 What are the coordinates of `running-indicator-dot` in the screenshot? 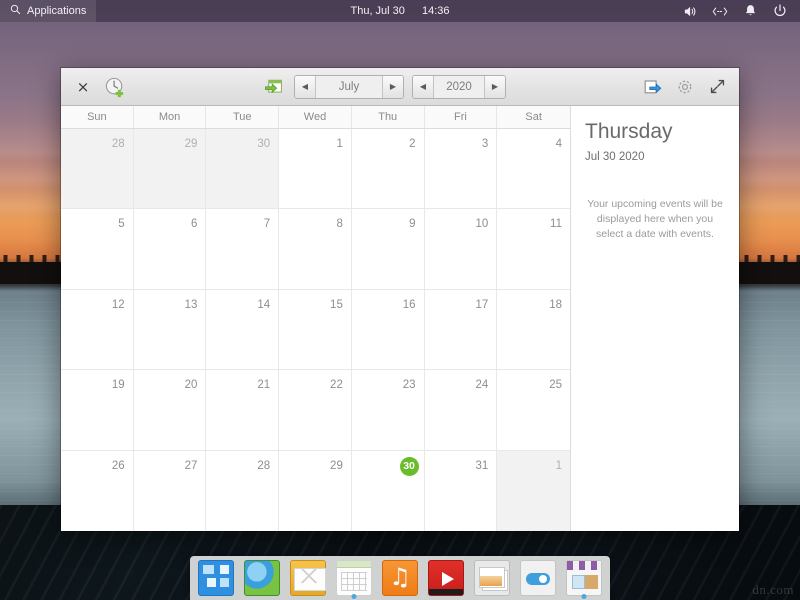 It's located at (354, 596).